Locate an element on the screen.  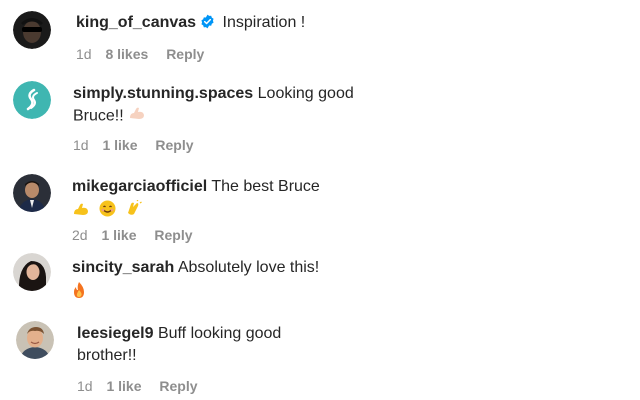
comment-username: king_of_canvas is located at coordinates (136, 22).